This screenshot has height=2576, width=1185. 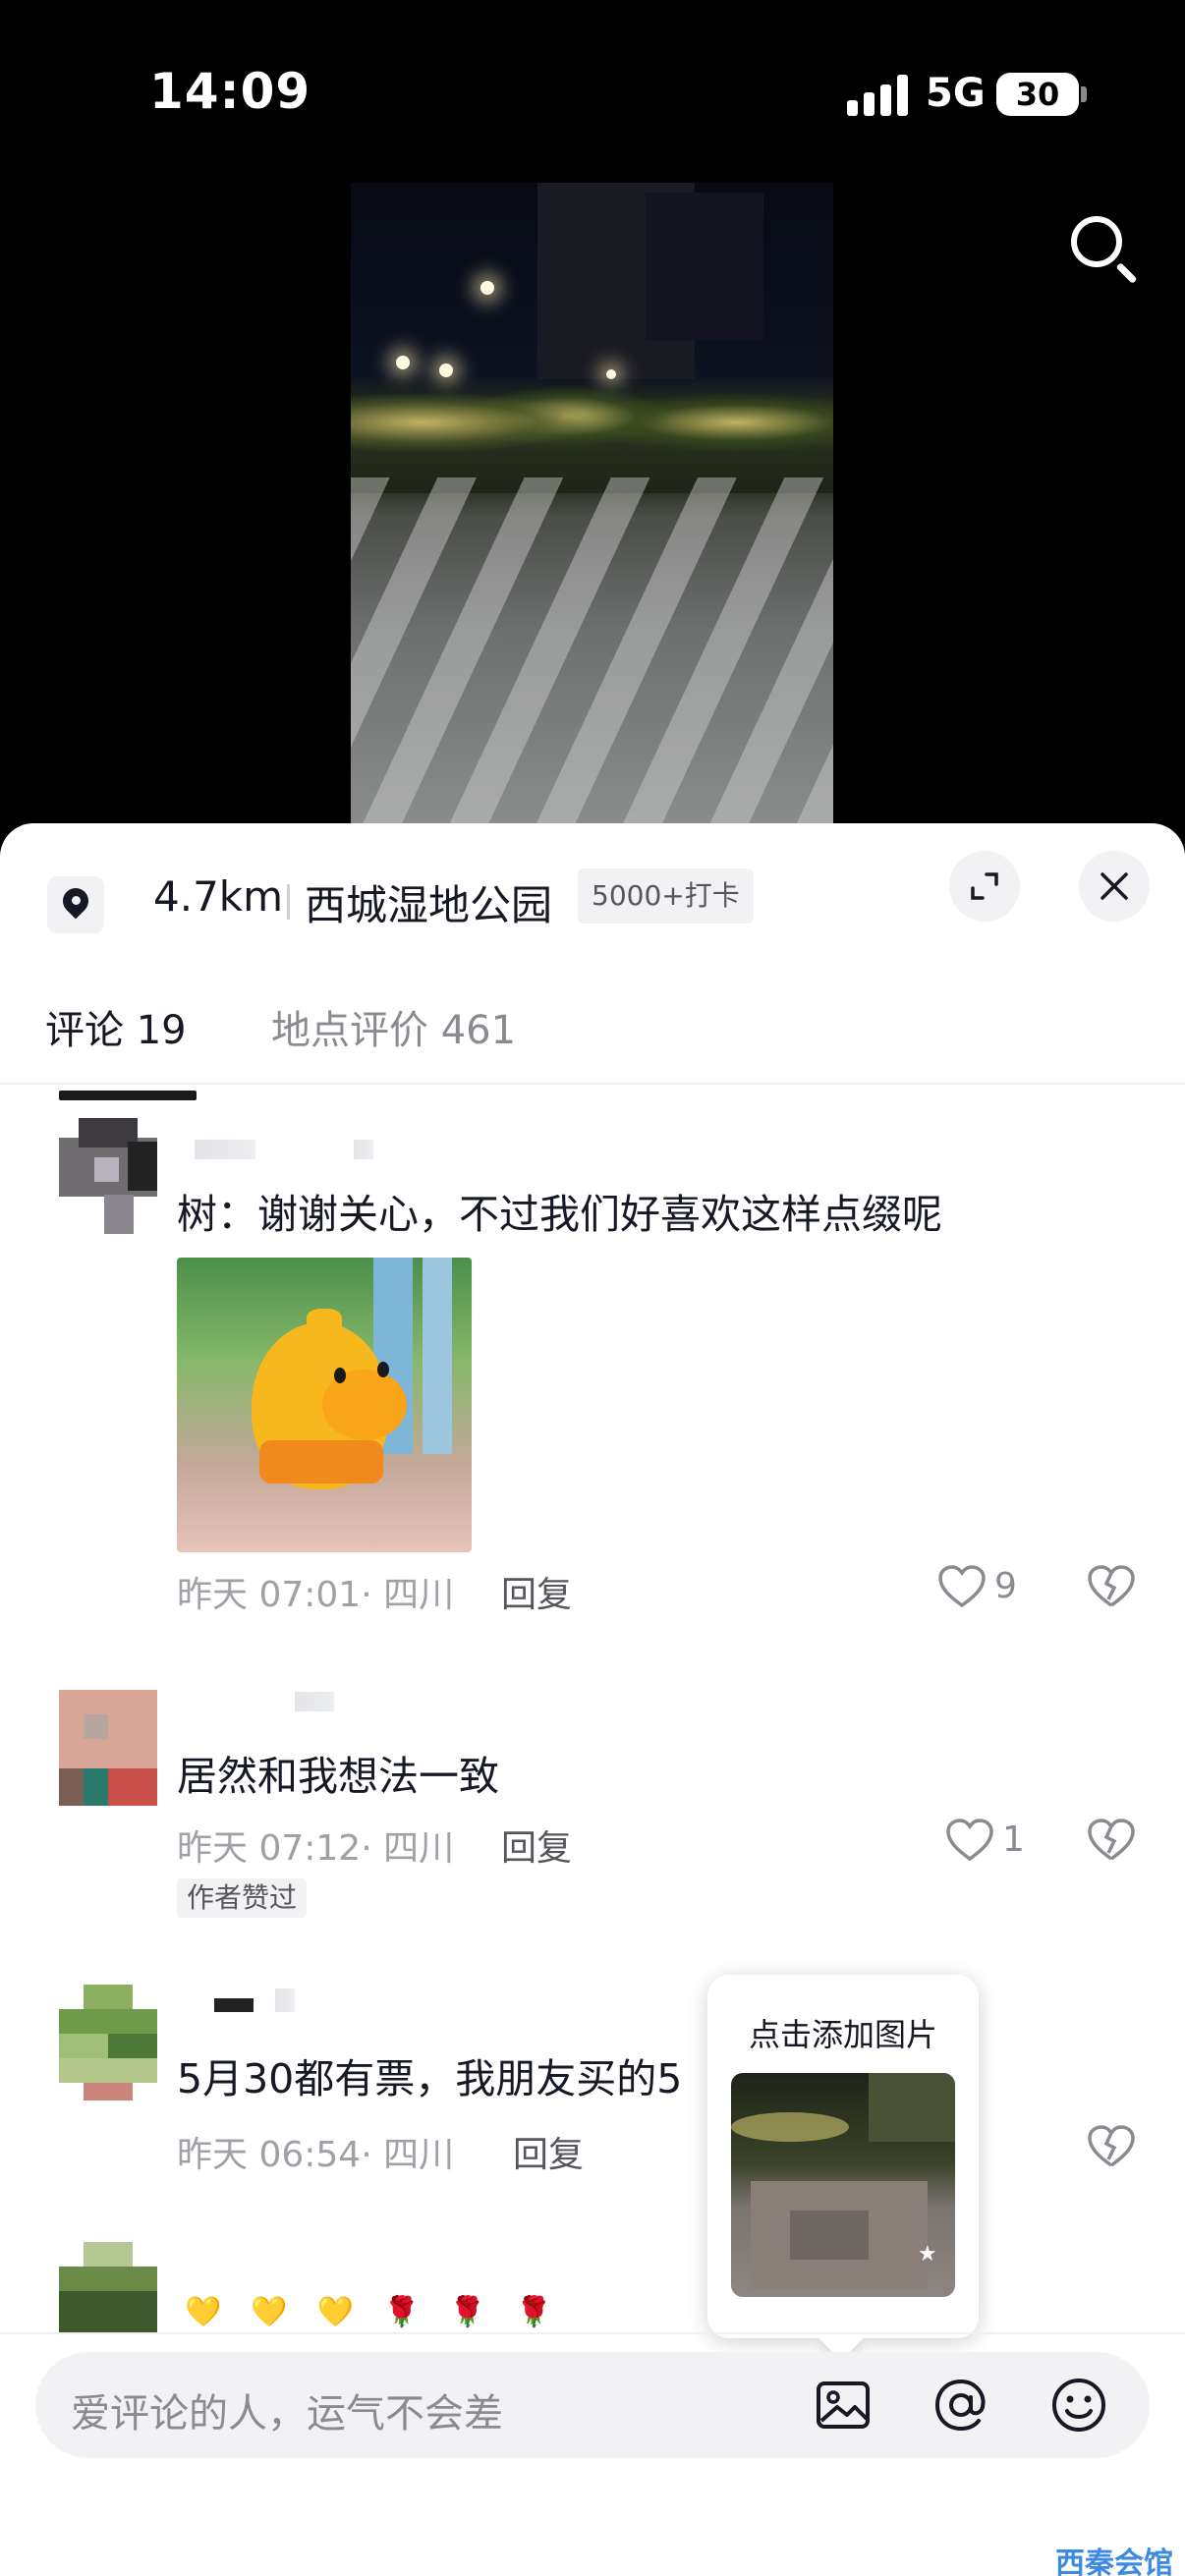 I want to click on input-divider, so click(x=592, y=2333).